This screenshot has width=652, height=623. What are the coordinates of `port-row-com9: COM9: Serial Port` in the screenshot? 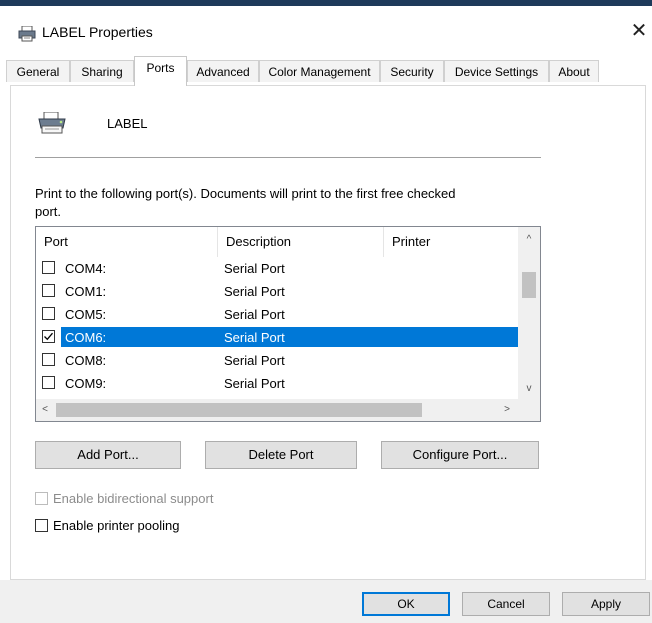 It's located at (277, 383).